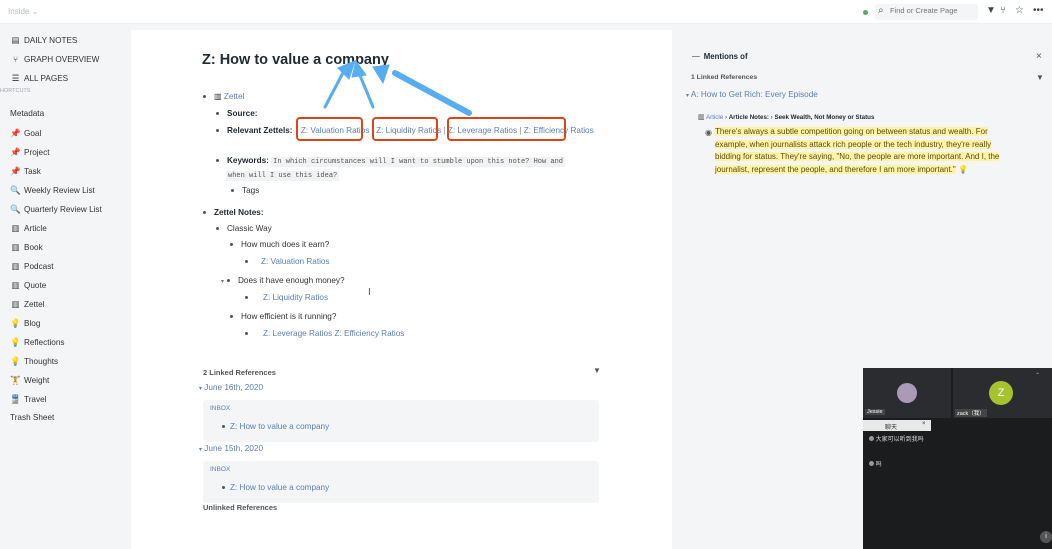  I want to click on shortcut-thoughts: 💡 Thoughts, so click(34, 361).